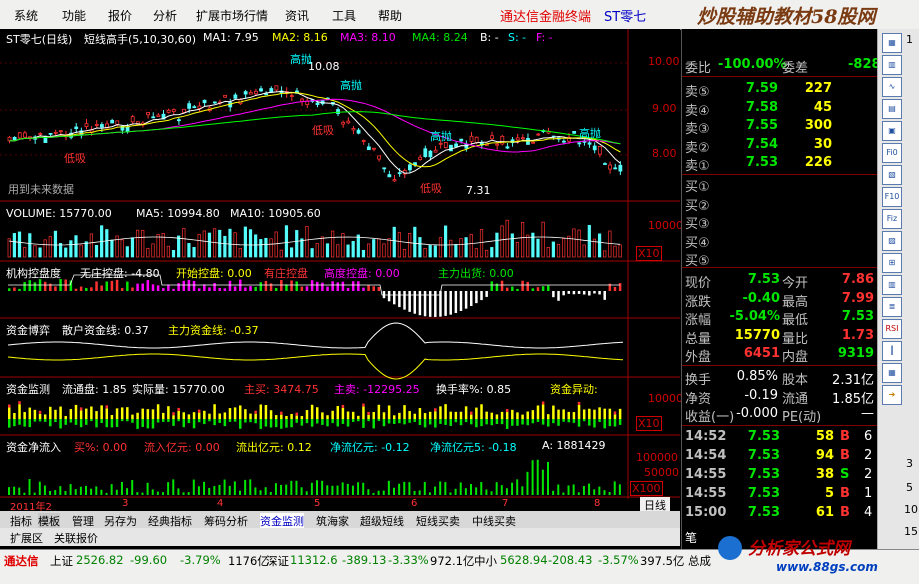  I want to click on menu-quote: 报价, so click(120, 15).